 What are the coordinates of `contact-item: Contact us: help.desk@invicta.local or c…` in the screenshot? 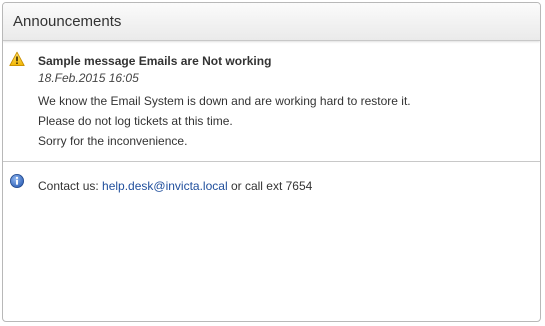 It's located at (271, 183).